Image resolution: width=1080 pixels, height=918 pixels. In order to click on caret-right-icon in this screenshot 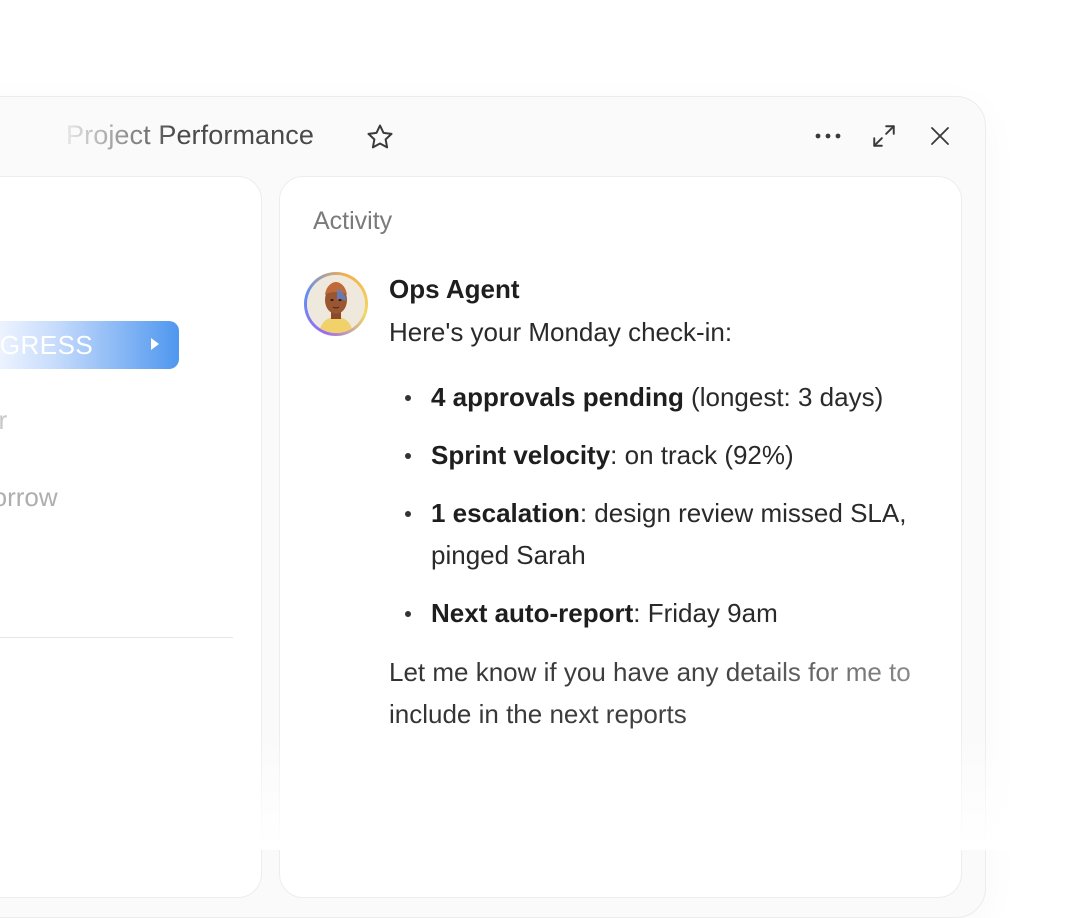, I will do `click(155, 344)`.